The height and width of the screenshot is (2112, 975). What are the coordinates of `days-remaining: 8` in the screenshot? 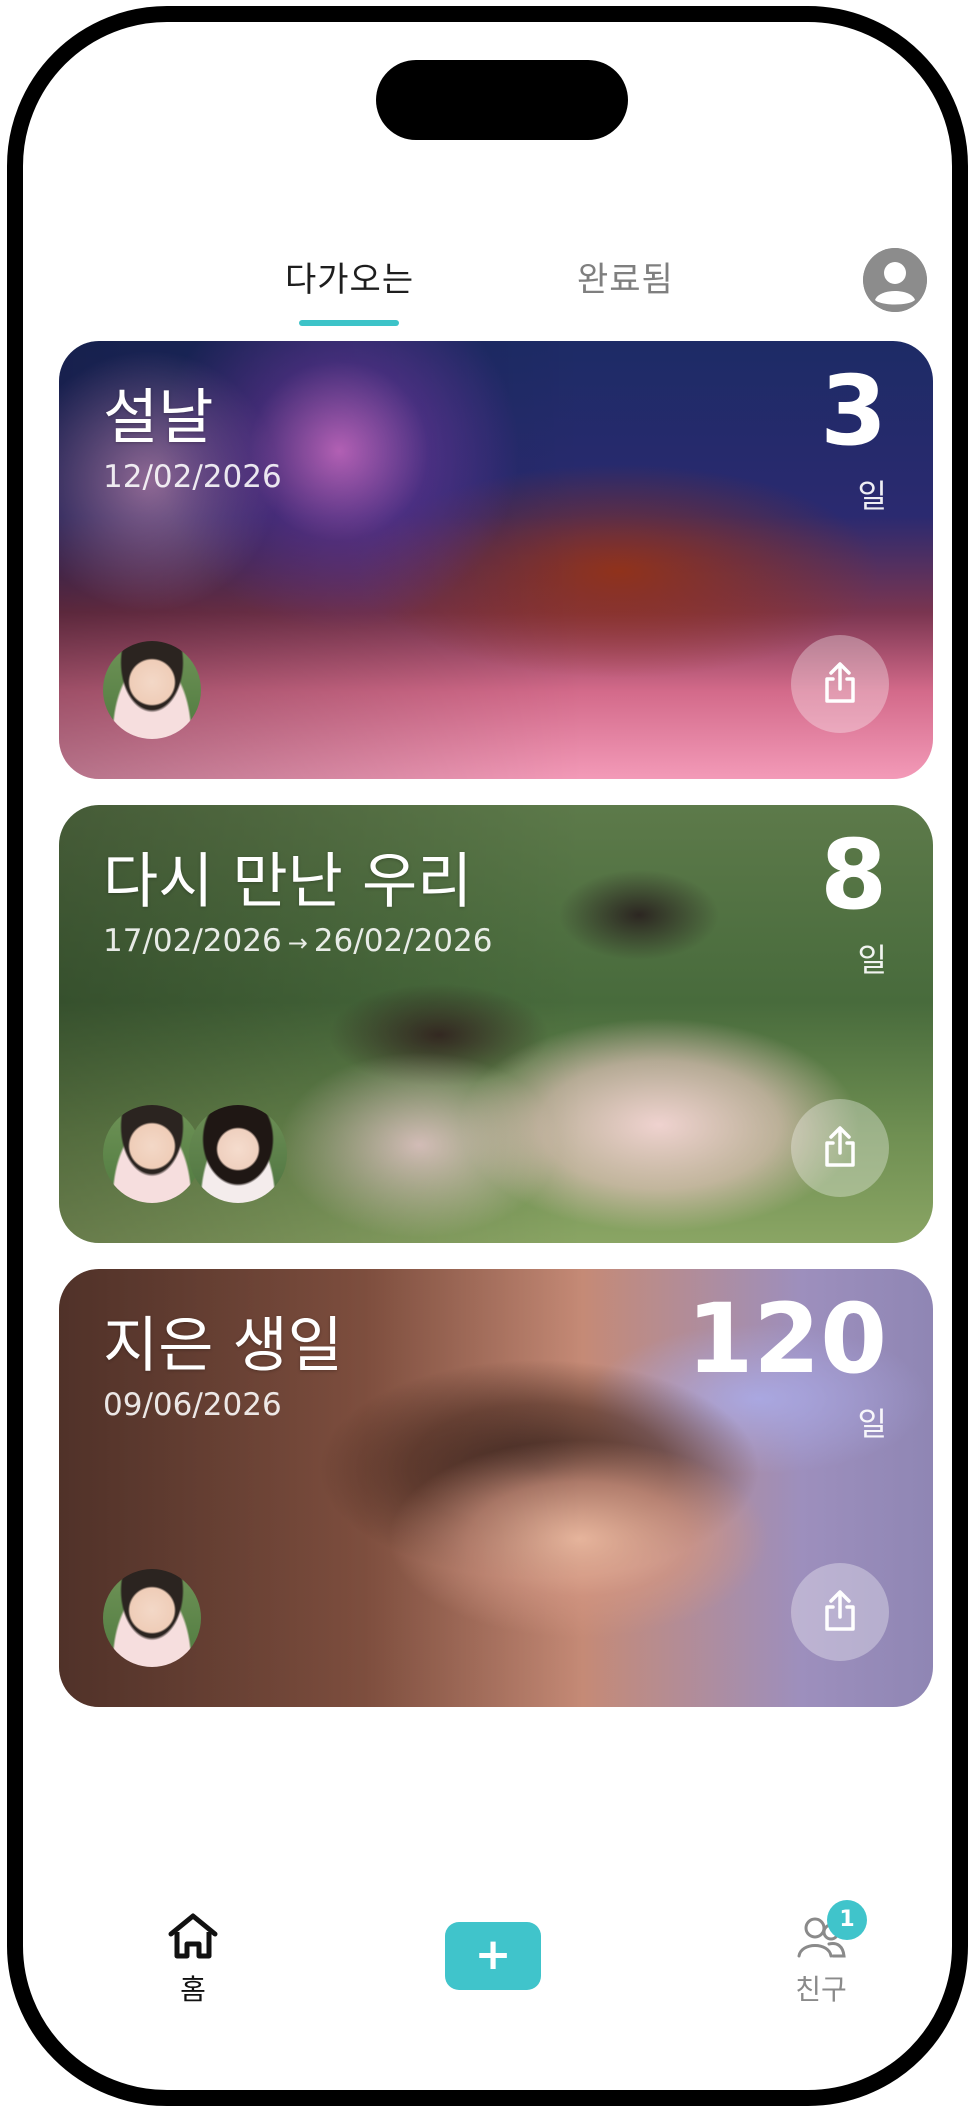 It's located at (853, 875).